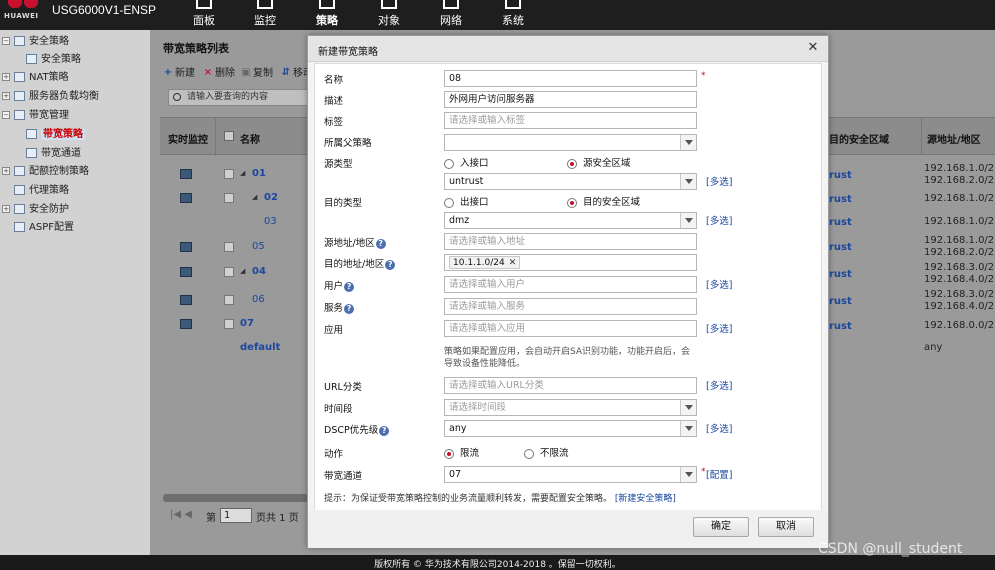 The height and width of the screenshot is (570, 995). I want to click on table-row: 03, so click(234, 222).